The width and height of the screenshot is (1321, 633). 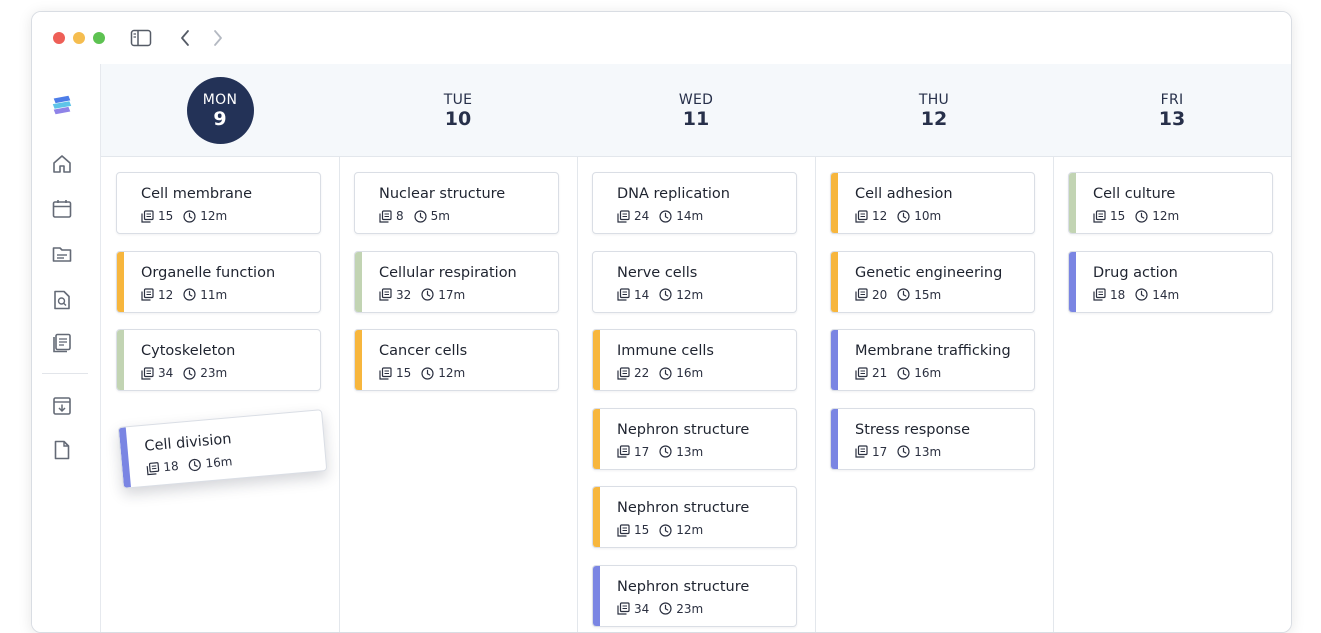 What do you see at coordinates (220, 110) in the screenshot?
I see `day-header-mon: MON9` at bounding box center [220, 110].